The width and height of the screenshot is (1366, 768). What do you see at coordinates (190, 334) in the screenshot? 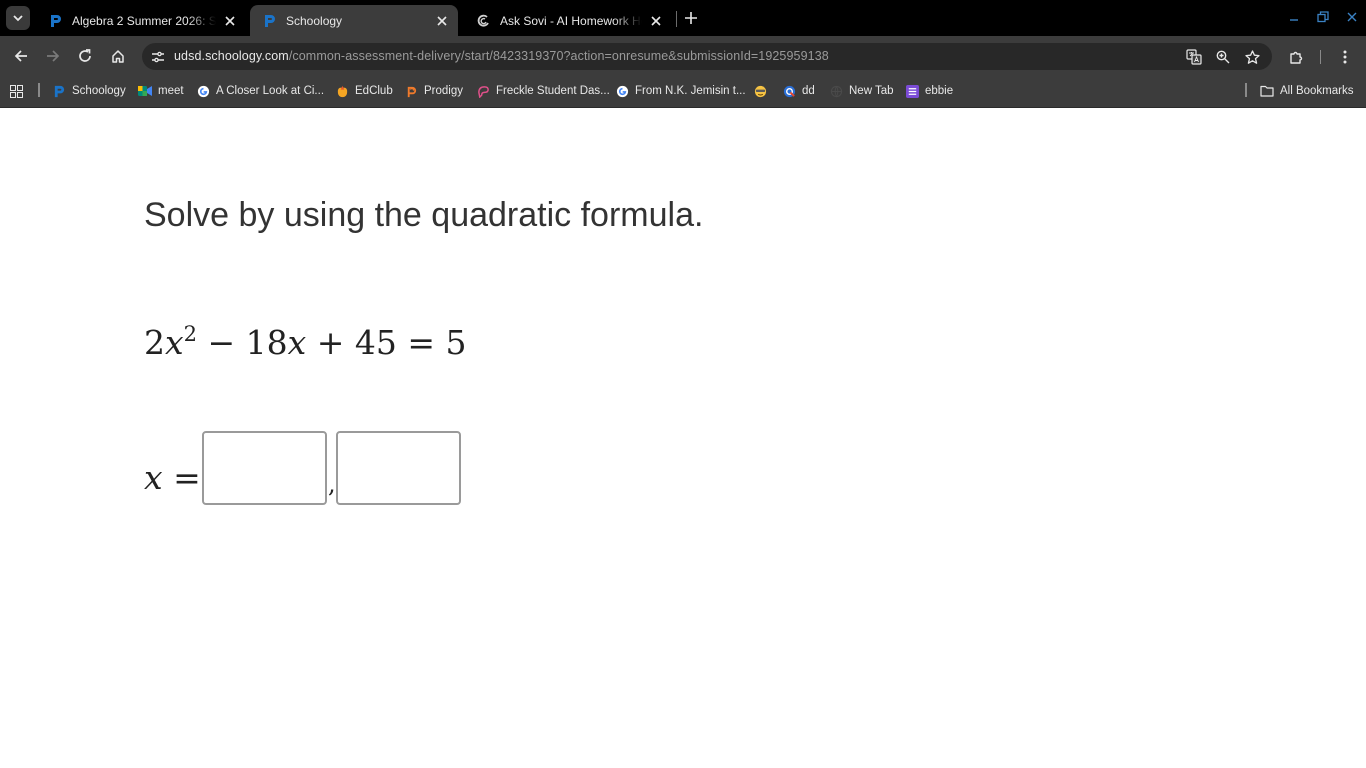
I see `eq-exponent: 2` at bounding box center [190, 334].